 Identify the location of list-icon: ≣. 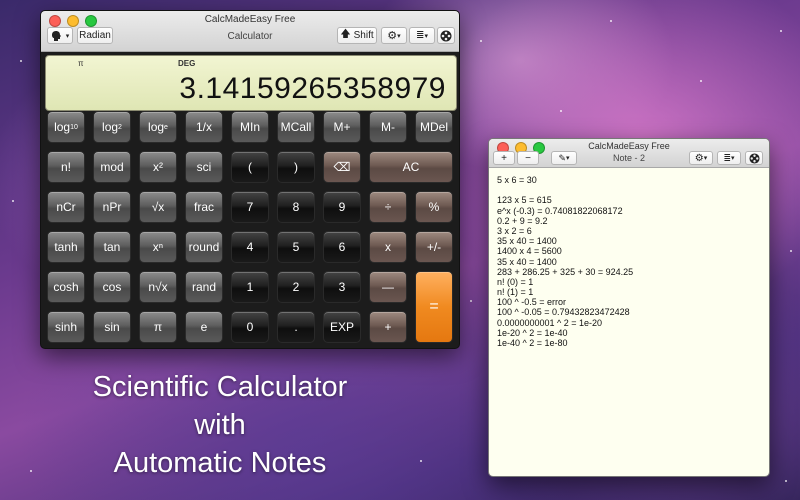
(727, 157).